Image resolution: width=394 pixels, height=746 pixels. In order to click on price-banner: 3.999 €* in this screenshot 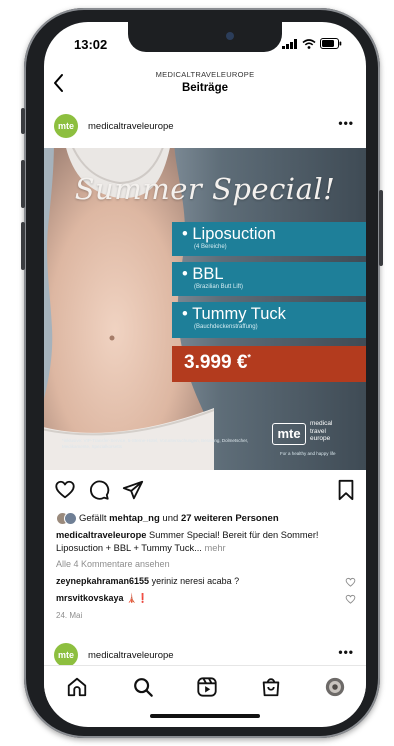, I will do `click(269, 364)`.